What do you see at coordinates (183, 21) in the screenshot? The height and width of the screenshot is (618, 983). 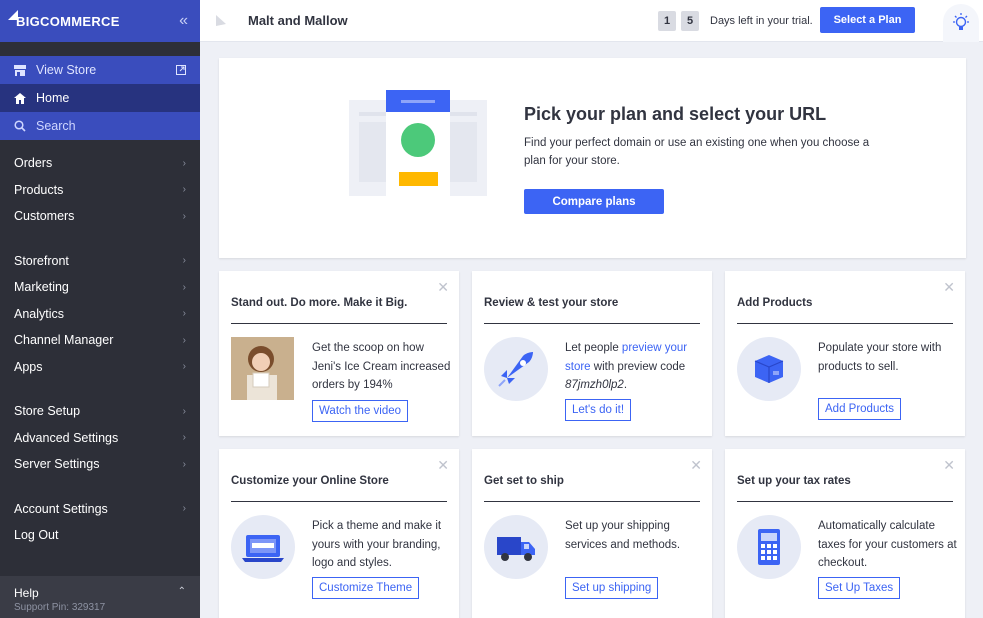 I see `collapse-sidebar-icon: «` at bounding box center [183, 21].